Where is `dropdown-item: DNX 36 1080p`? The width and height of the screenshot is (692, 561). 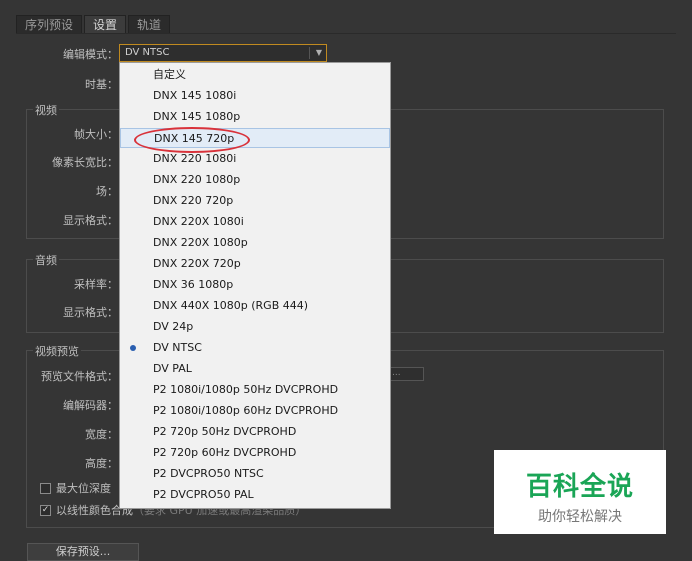
dropdown-item: DNX 36 1080p is located at coordinates (255, 285).